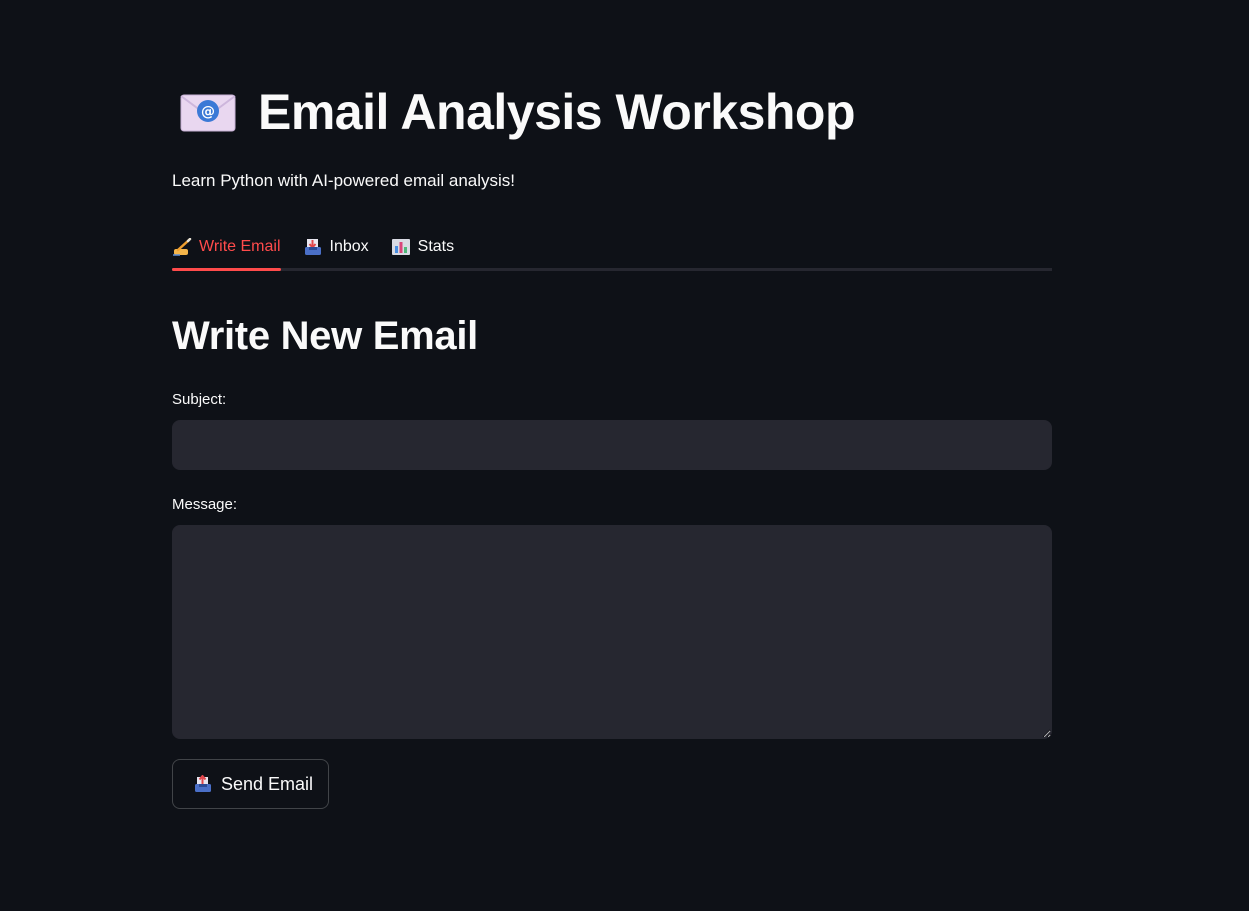  What do you see at coordinates (612, 445) in the screenshot?
I see `subject-input` at bounding box center [612, 445].